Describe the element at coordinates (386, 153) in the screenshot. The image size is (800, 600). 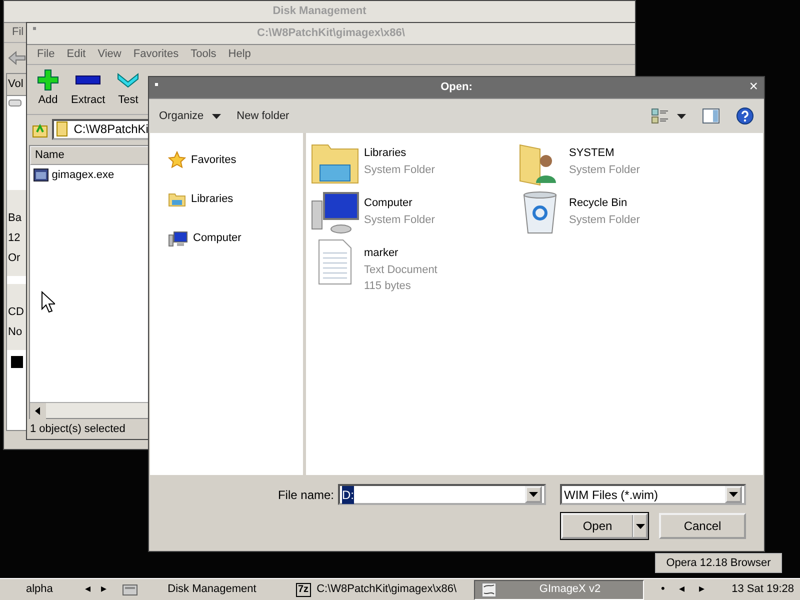
I see `item-name: Libraries` at that location.